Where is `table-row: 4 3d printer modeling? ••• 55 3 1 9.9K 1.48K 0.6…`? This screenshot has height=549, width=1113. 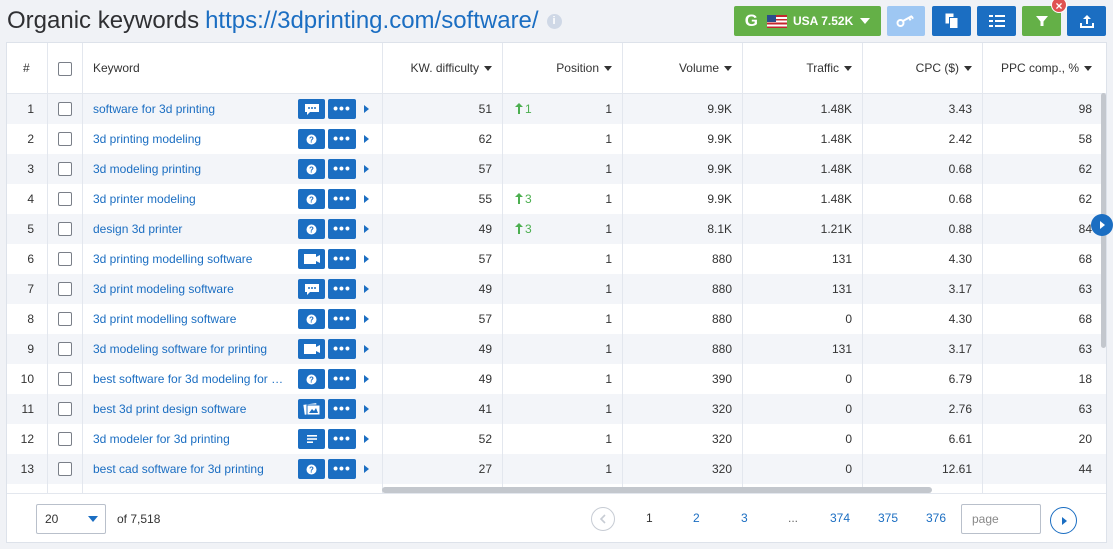
table-row: 4 3d printer modeling? ••• 55 3 1 9.9K 1.48K 0.6… is located at coordinates (556, 199).